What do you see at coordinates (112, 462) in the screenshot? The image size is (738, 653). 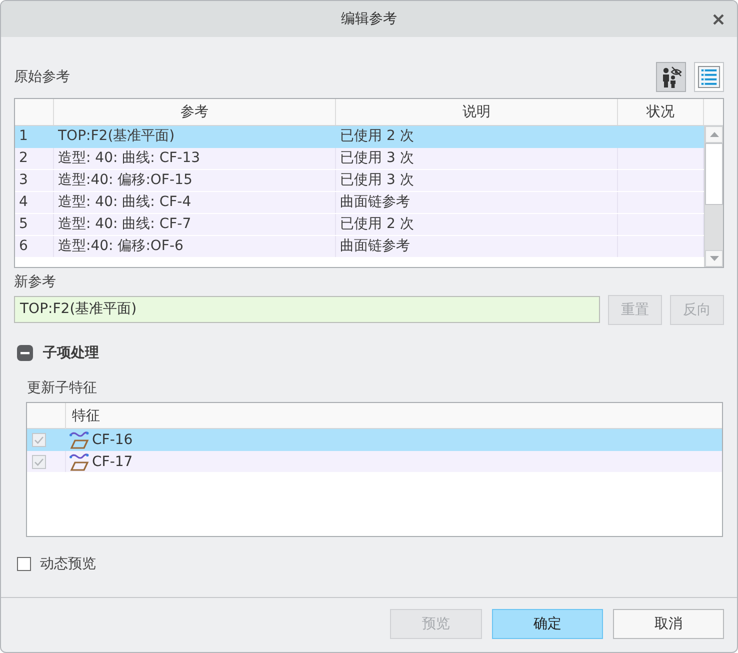 I see `feature-name: CF-17` at bounding box center [112, 462].